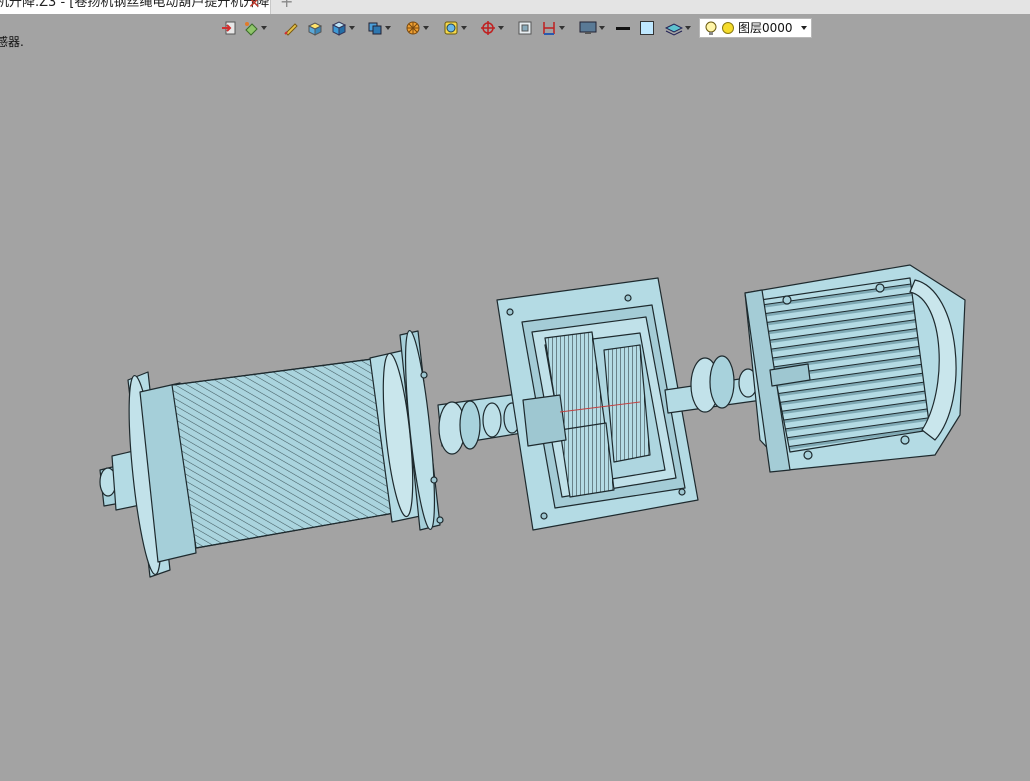  Describe the element at coordinates (455, 28) in the screenshot. I see `display-icon` at that location.